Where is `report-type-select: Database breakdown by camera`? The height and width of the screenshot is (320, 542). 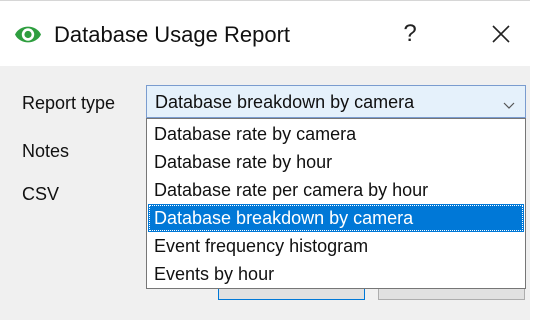 report-type-select: Database breakdown by camera is located at coordinates (336, 101).